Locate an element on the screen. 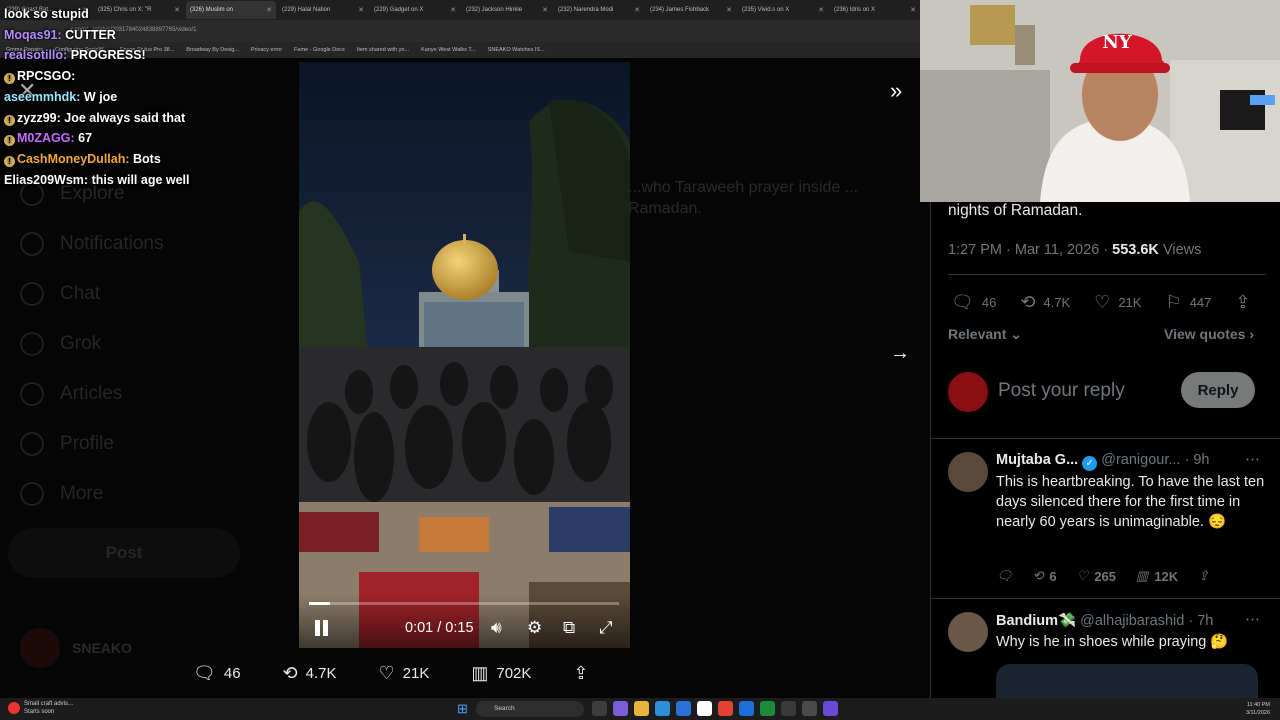 This screenshot has width=1280, height=720. browser-tab: (229) Gadget on X ✕ is located at coordinates (415, 10).